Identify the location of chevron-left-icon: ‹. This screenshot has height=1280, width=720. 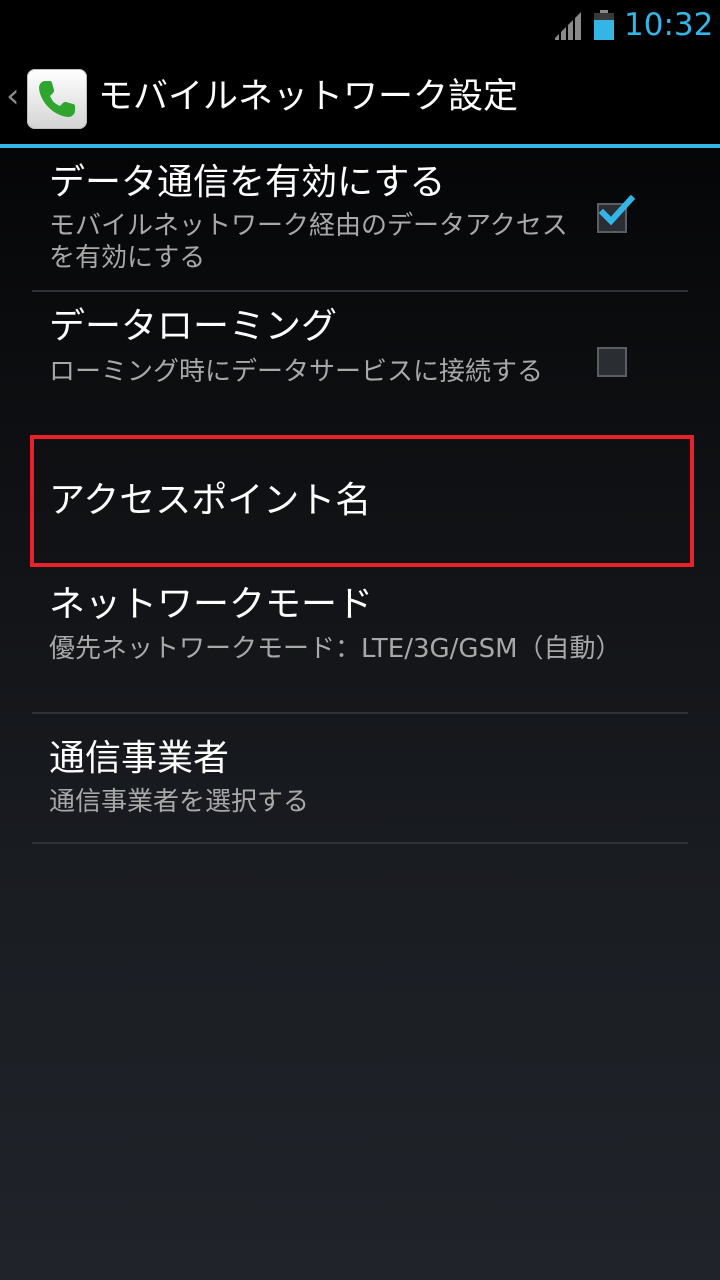
(13, 96).